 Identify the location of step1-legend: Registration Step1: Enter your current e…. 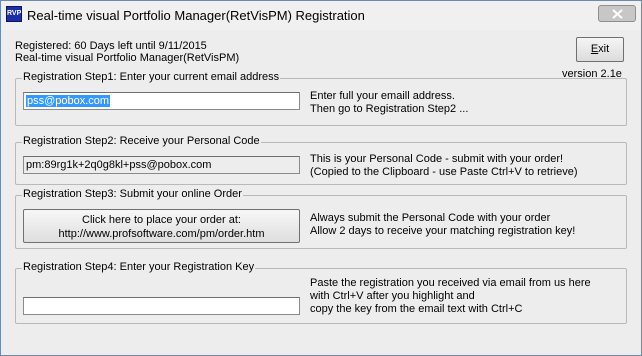
(151, 77).